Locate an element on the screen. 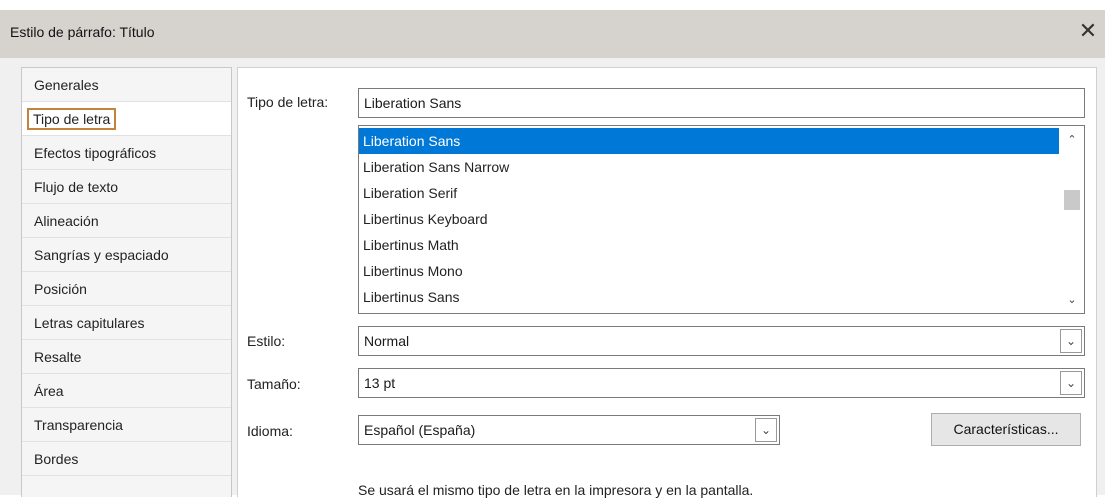 This screenshot has width=1105, height=498. sidebar-item-label: Sangrías y espaciado is located at coordinates (101, 255).